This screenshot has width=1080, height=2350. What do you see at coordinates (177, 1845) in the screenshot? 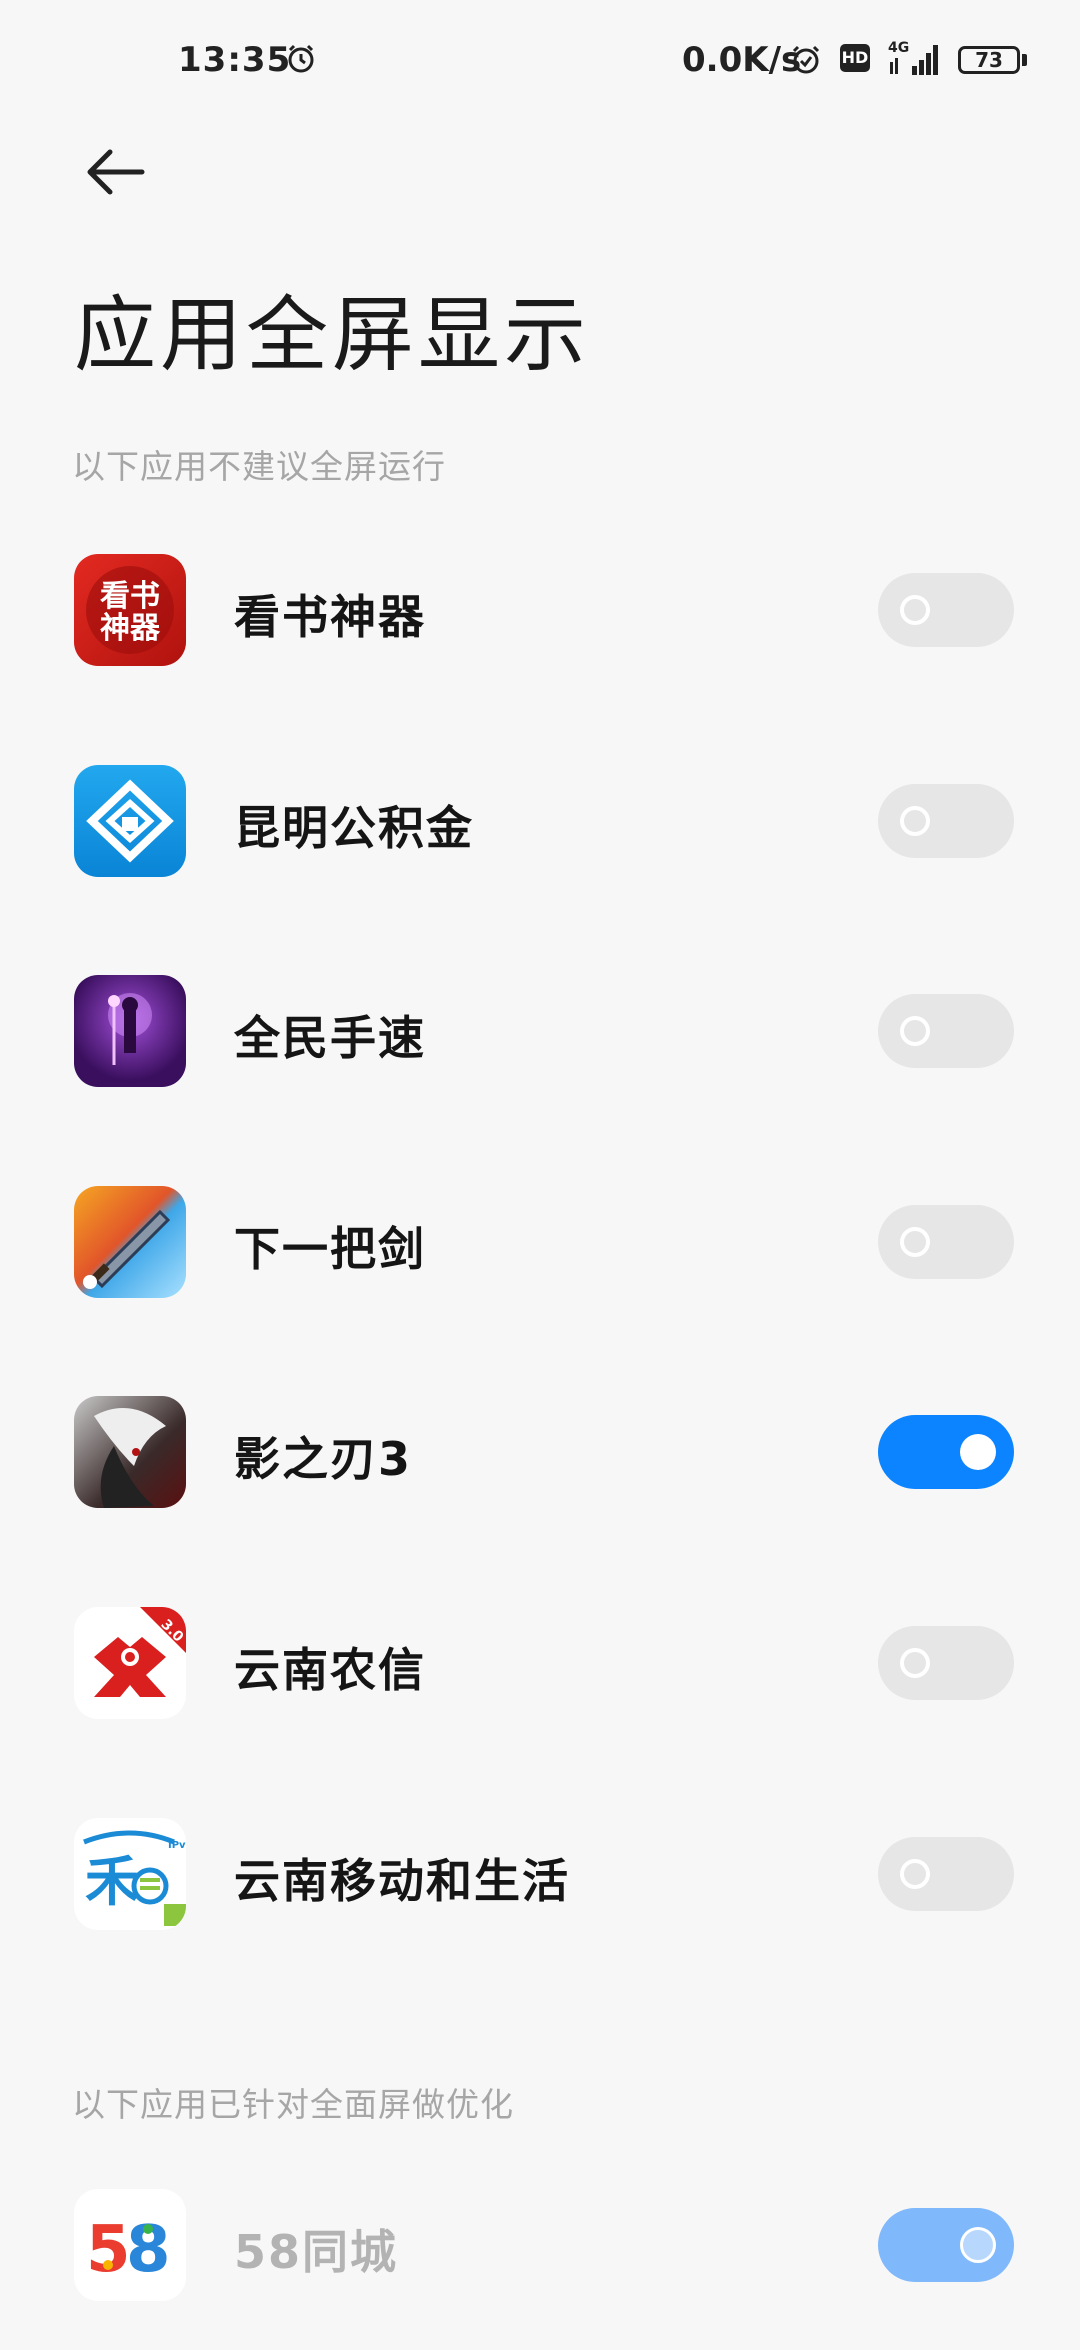
I see `ipv6-badge: IPv6` at bounding box center [177, 1845].